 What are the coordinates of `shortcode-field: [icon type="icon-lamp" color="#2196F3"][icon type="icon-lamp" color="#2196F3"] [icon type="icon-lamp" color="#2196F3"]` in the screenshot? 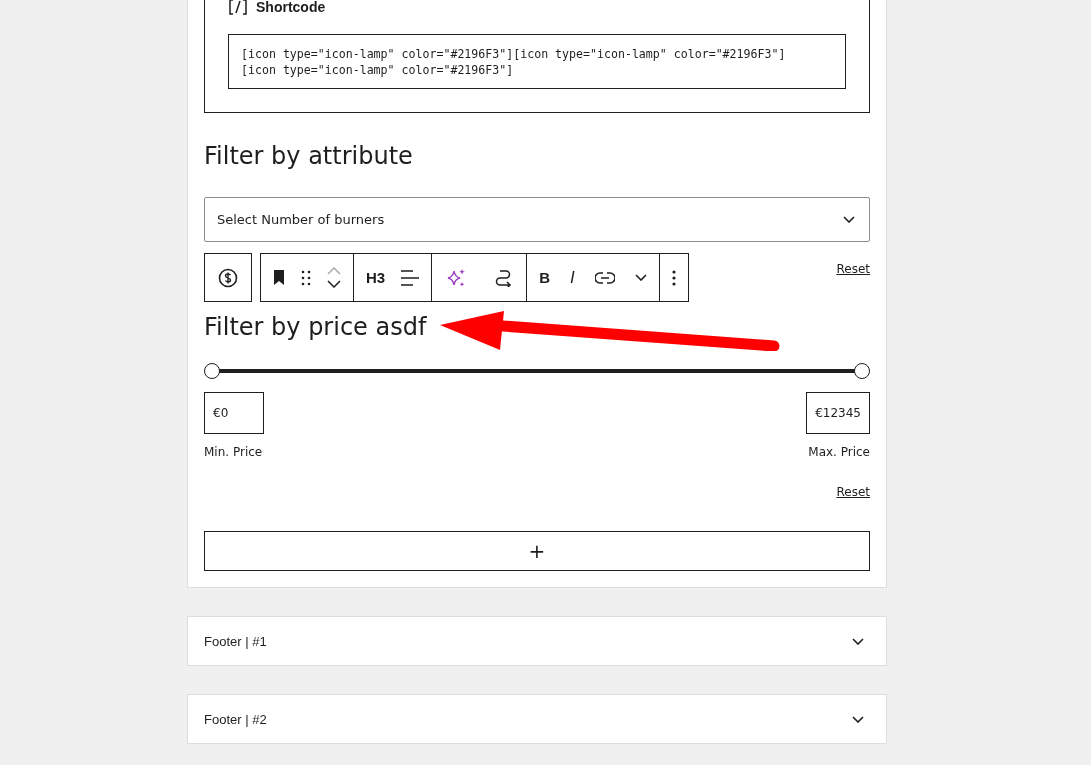 It's located at (537, 61).